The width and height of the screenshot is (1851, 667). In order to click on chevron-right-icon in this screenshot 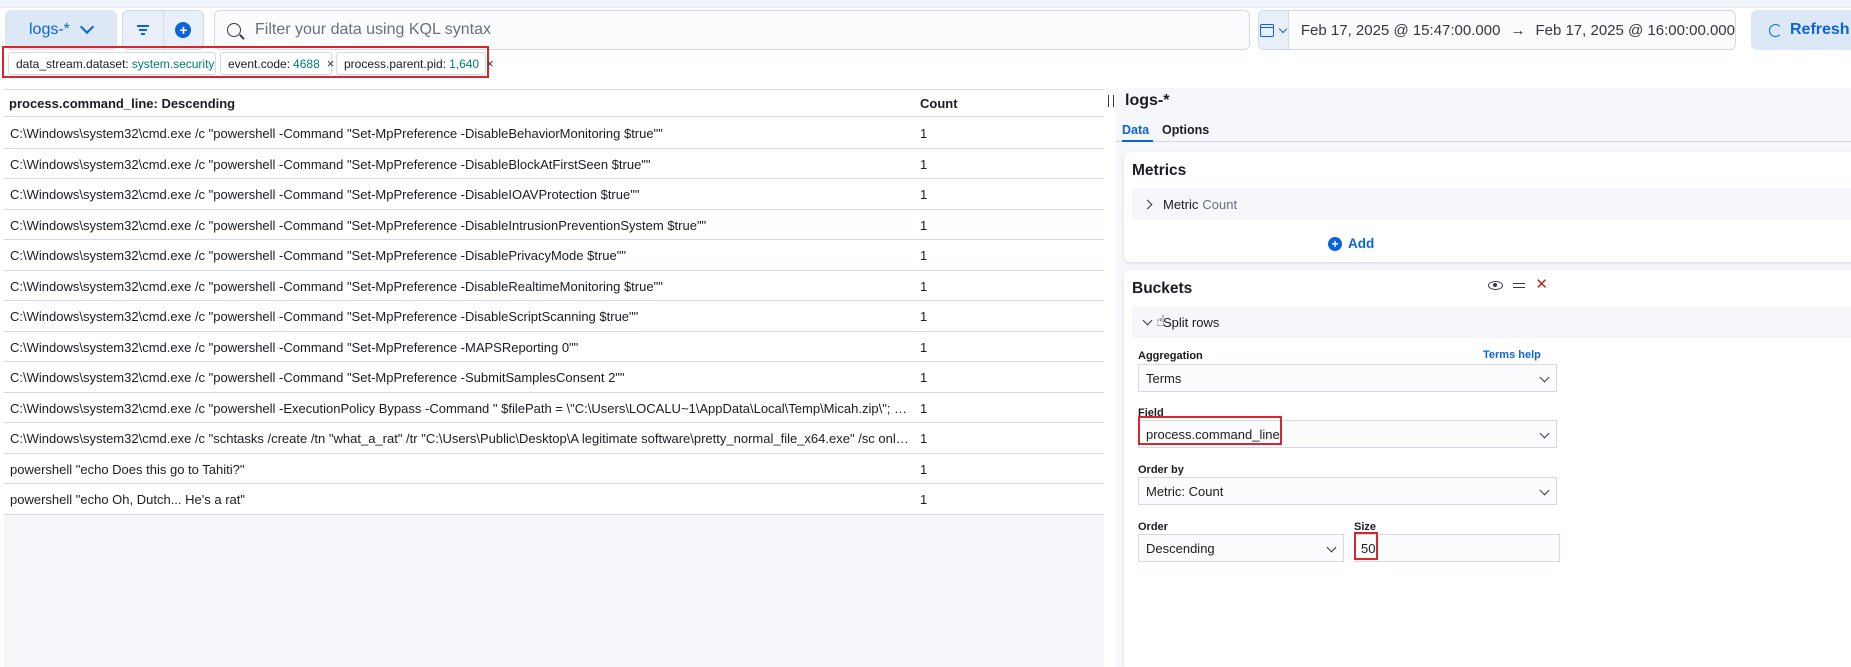, I will do `click(1147, 204)`.